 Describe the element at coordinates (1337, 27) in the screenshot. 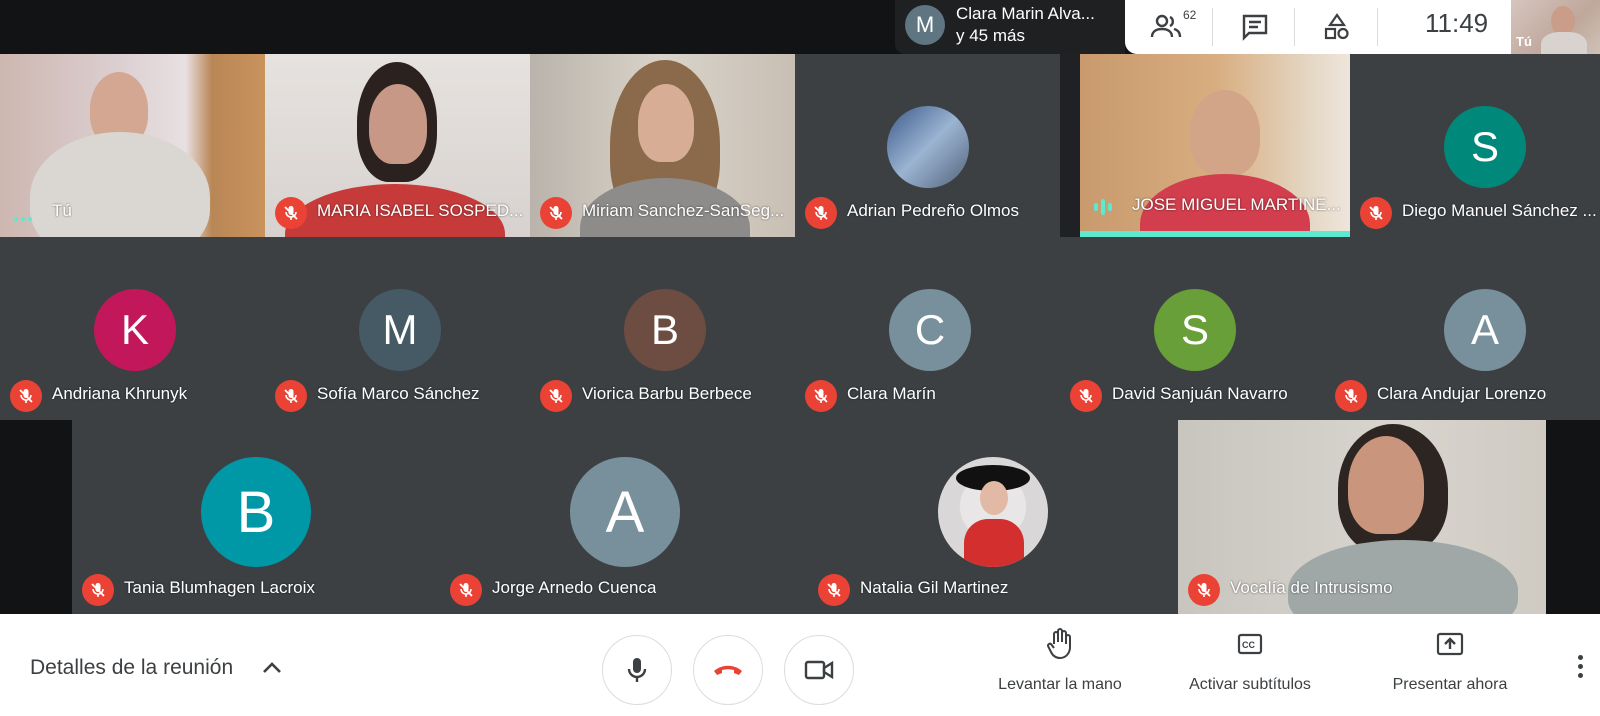

I see `activities-icon` at that location.